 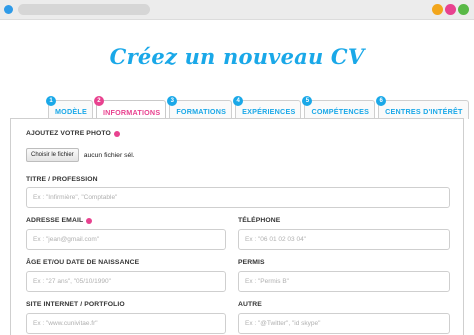 I want to click on tab-experiences: 4 EXPÉRIENCES, so click(x=267, y=107).